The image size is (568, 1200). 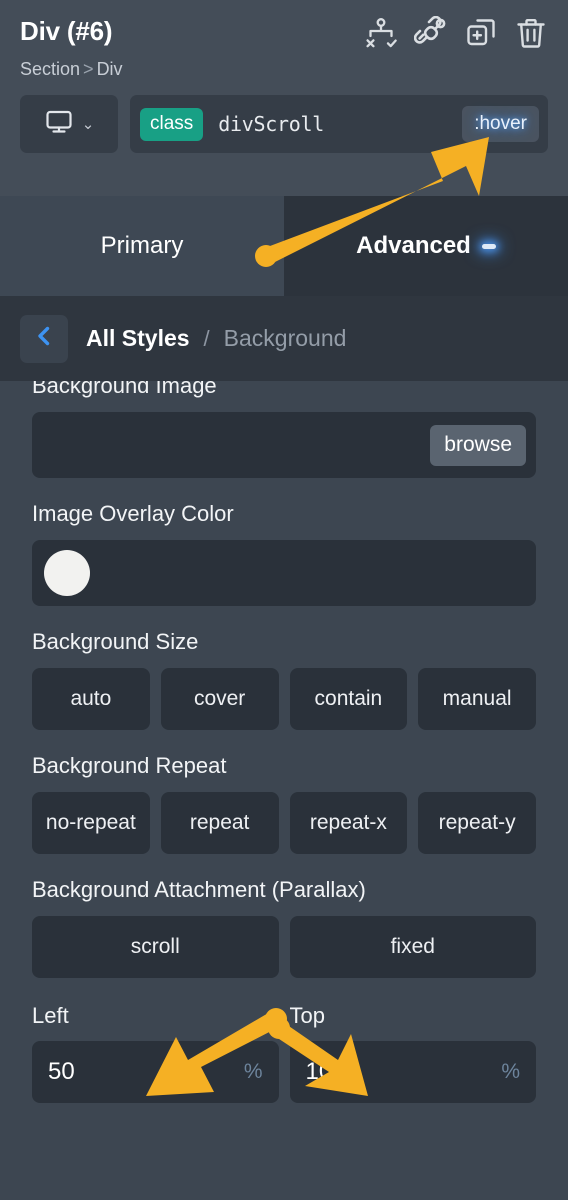 What do you see at coordinates (50, 1015) in the screenshot?
I see `position-left-label: Left` at bounding box center [50, 1015].